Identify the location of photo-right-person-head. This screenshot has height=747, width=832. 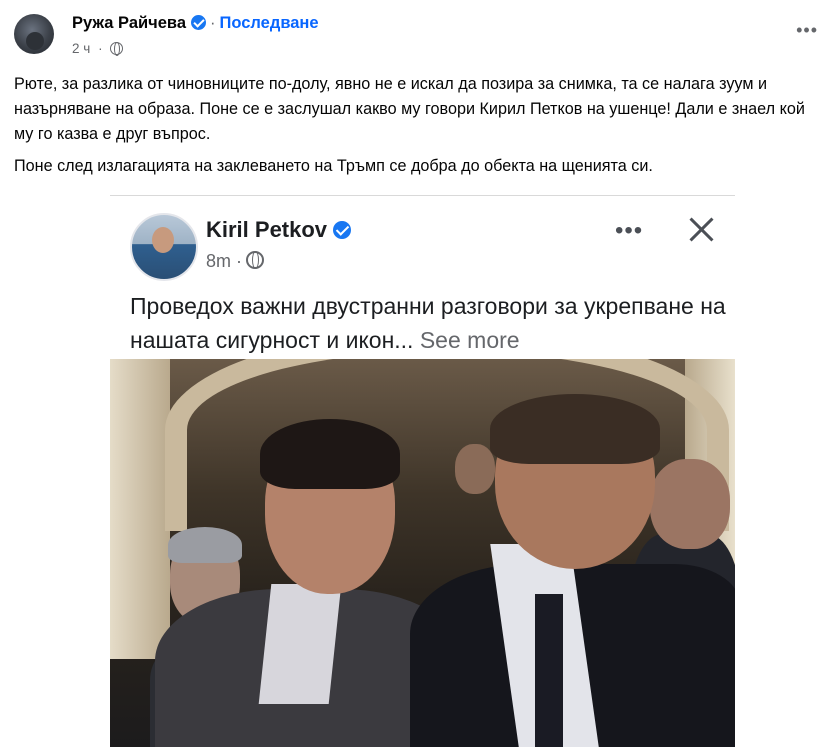
(690, 504).